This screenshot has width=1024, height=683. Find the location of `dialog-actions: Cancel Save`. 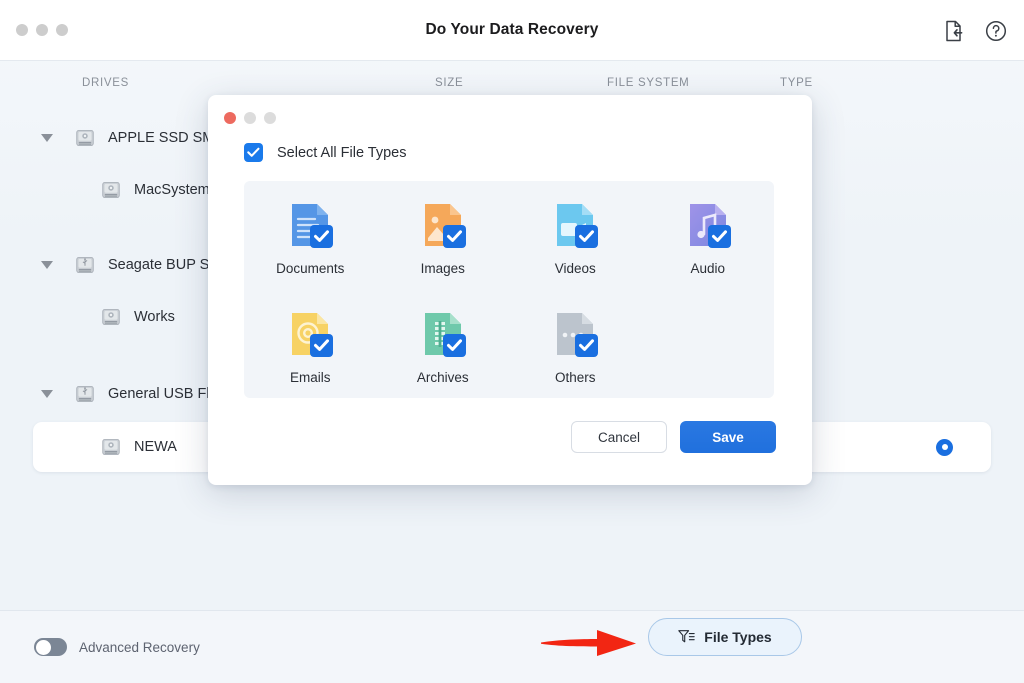

dialog-actions: Cancel Save is located at coordinates (673, 437).